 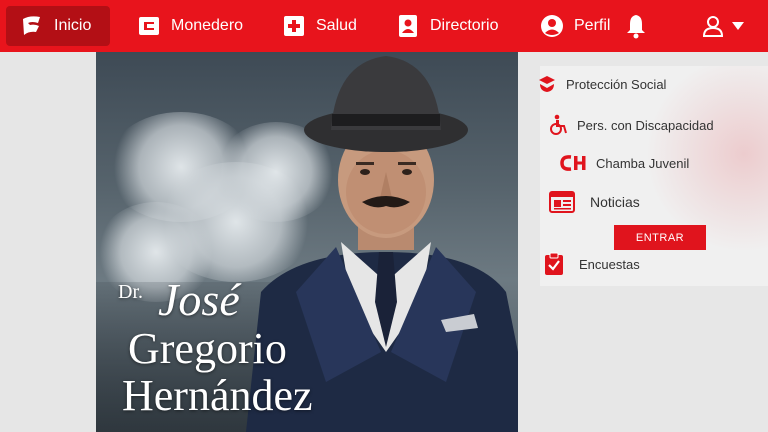 I want to click on nav-monedero: Monedero, so click(x=190, y=26).